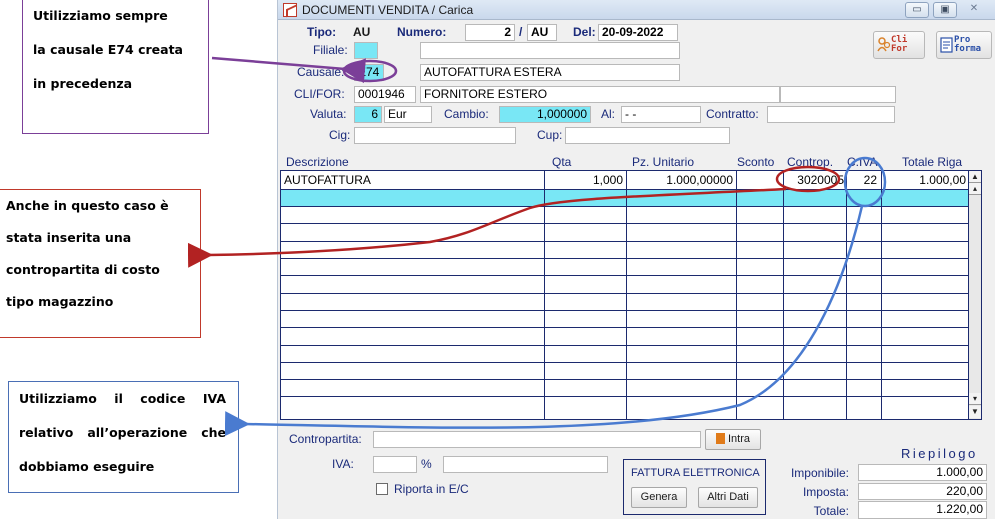  Describe the element at coordinates (490, 32) in the screenshot. I see `numero-field: 2` at that location.